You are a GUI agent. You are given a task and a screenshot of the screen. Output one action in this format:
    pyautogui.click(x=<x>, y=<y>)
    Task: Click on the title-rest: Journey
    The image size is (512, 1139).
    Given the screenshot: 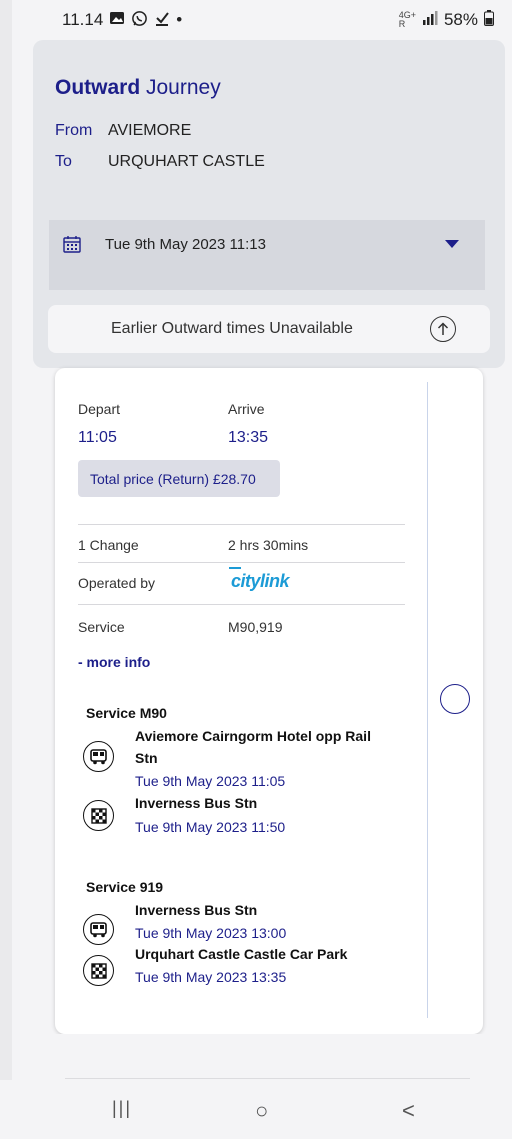 What is the action you would take?
    pyautogui.click(x=180, y=87)
    